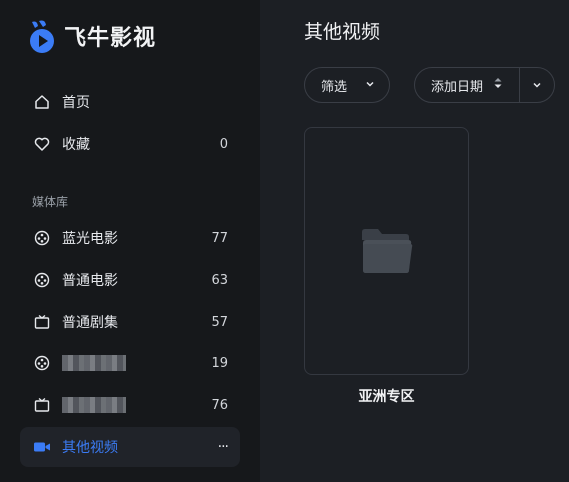  What do you see at coordinates (219, 238) in the screenshot?
I see `library-count: 77` at bounding box center [219, 238].